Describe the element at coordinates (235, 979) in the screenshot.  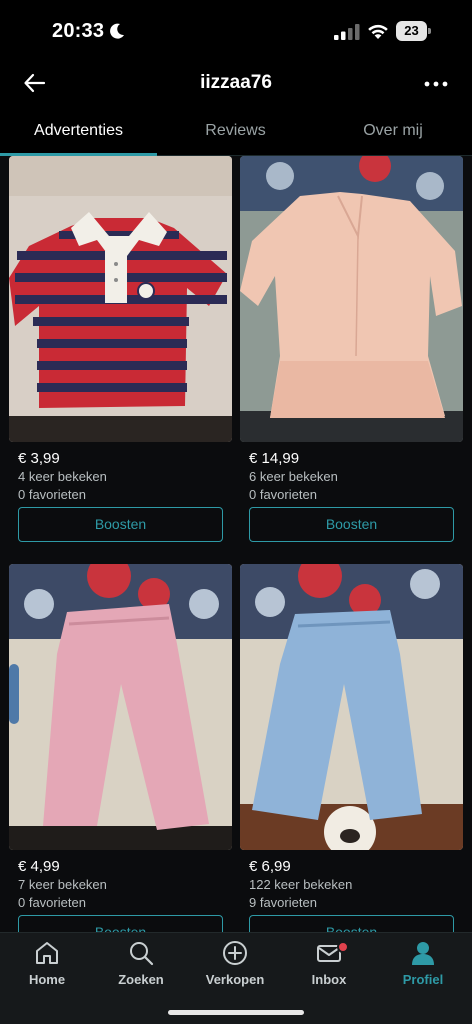
I see `nav-label-sell: Verkopen` at that location.